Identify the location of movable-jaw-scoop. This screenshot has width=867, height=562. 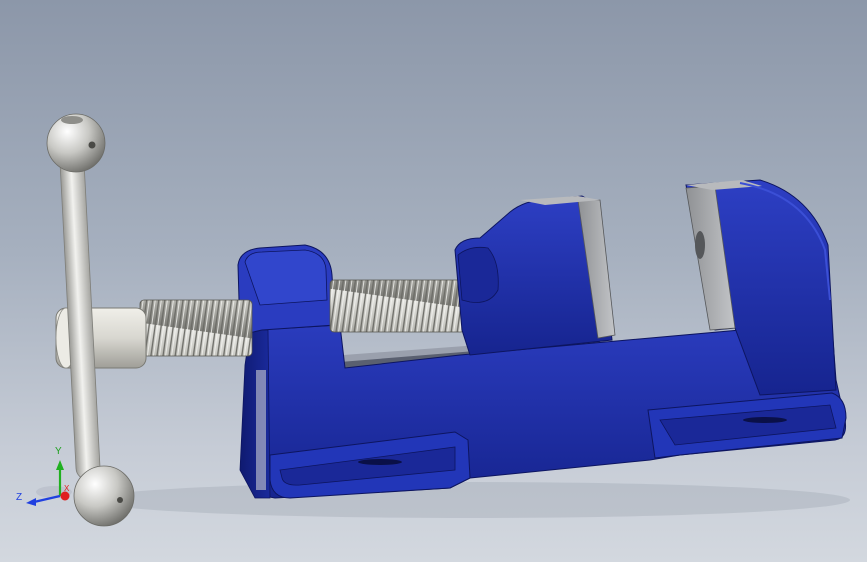
(478, 274).